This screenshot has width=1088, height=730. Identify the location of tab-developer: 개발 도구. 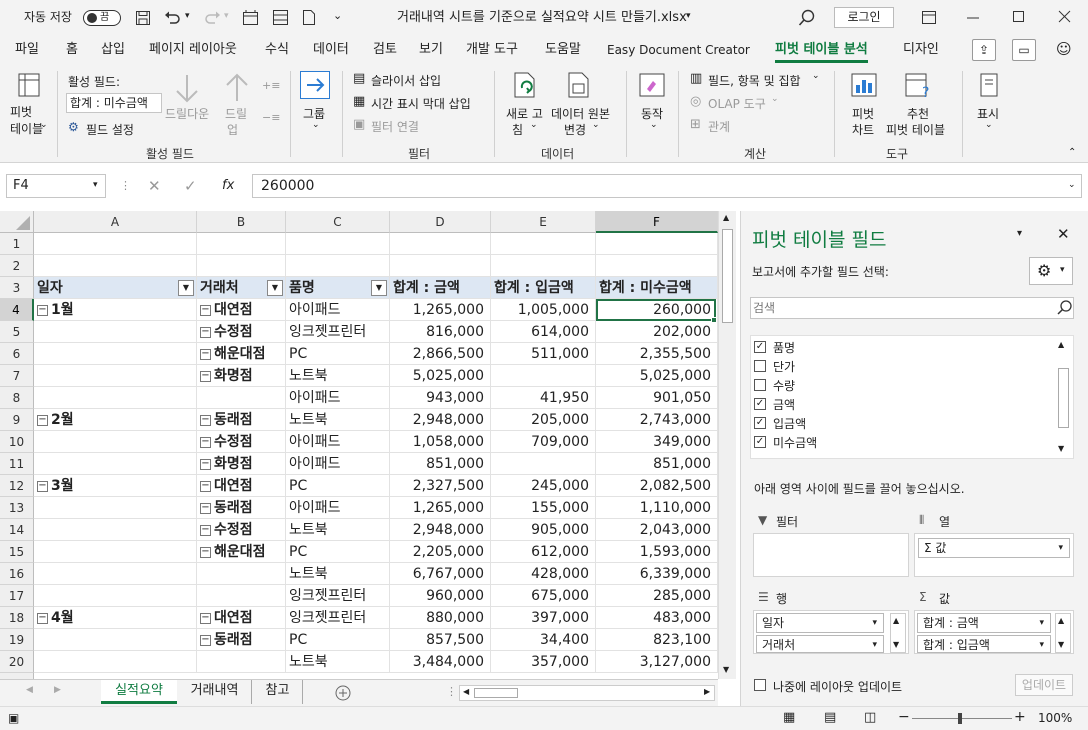
(492, 50).